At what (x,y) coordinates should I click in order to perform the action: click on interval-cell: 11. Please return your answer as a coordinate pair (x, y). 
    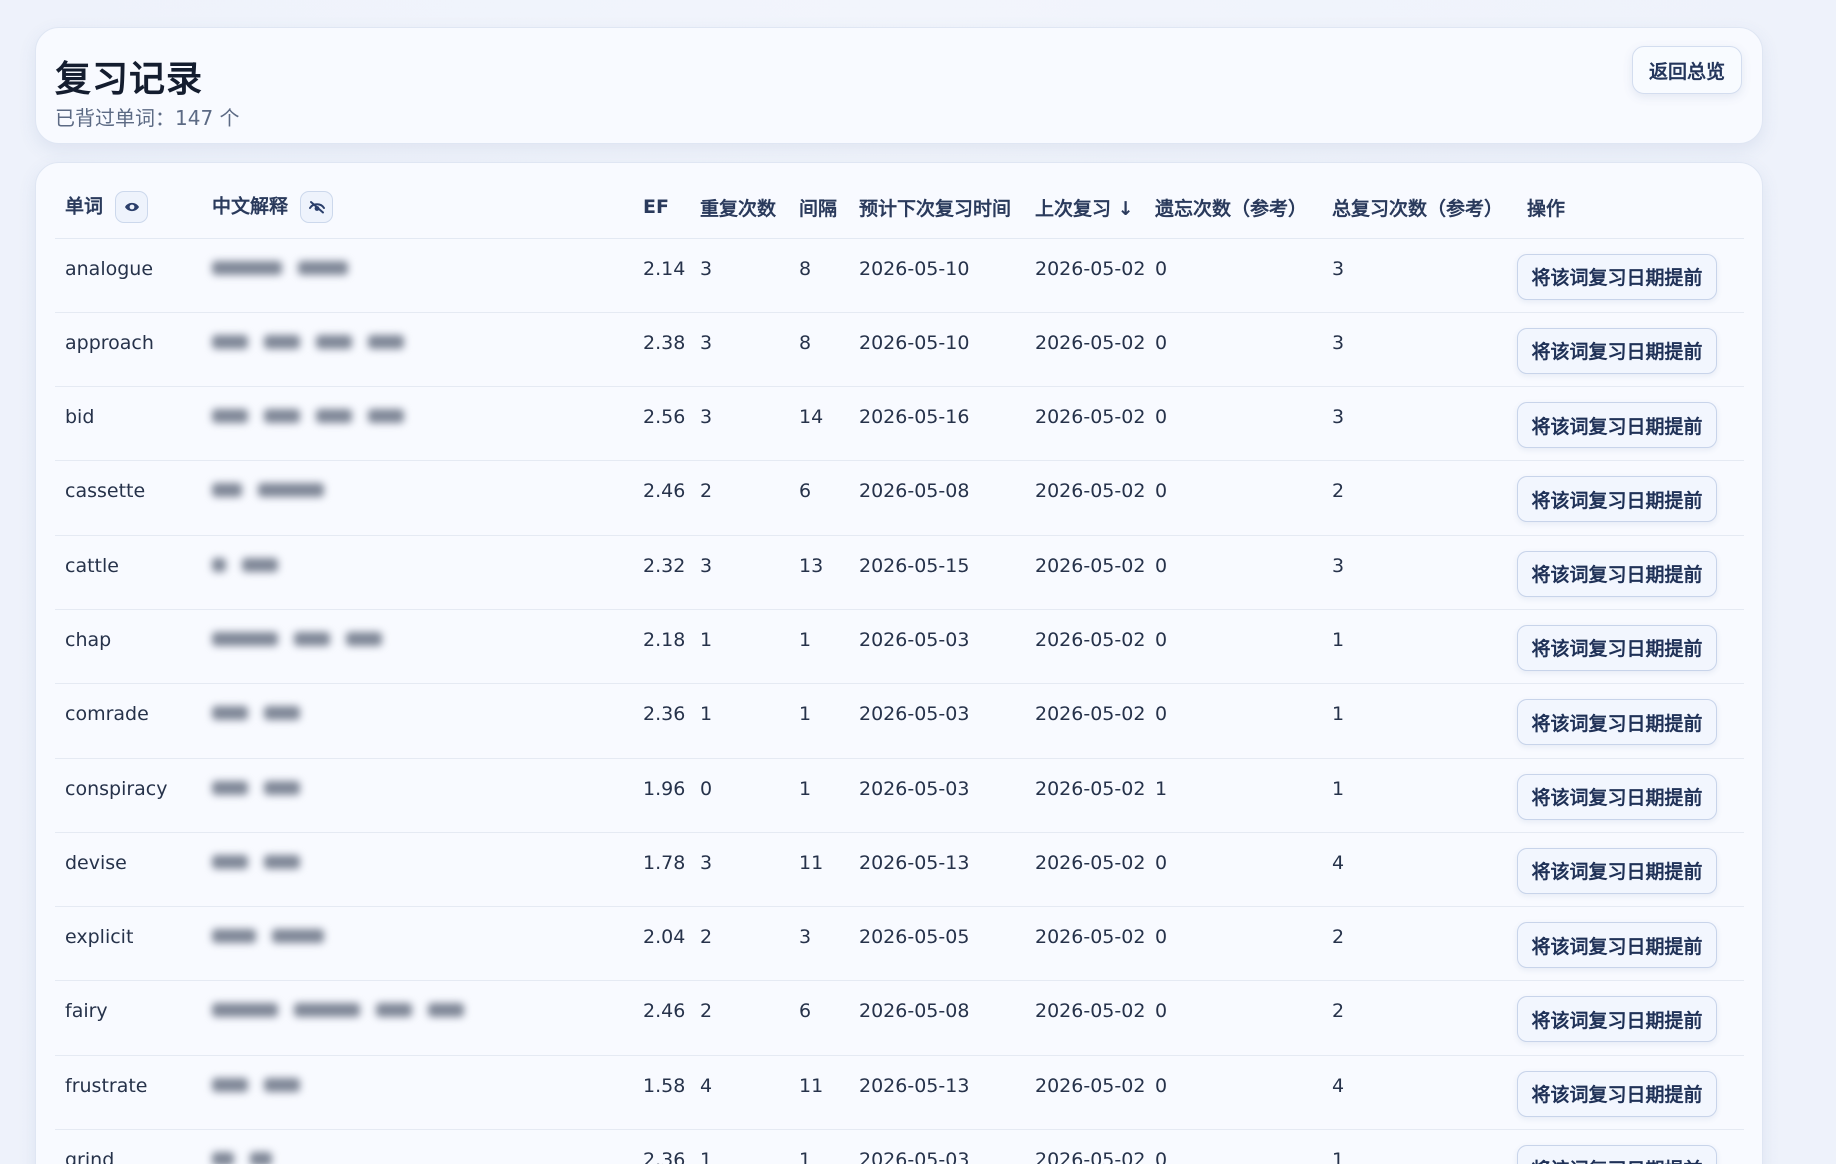
    Looking at the image, I should click on (819, 1093).